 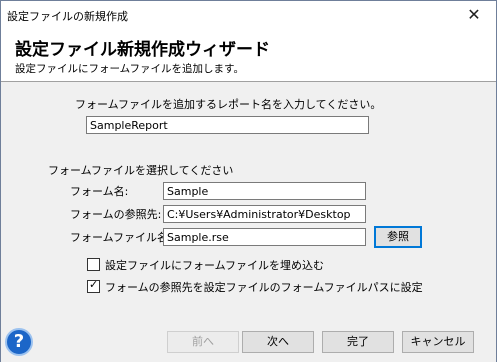 What do you see at coordinates (248, 15) in the screenshot?
I see `title-bar: 設定ファイルの新規作成 ✕` at bounding box center [248, 15].